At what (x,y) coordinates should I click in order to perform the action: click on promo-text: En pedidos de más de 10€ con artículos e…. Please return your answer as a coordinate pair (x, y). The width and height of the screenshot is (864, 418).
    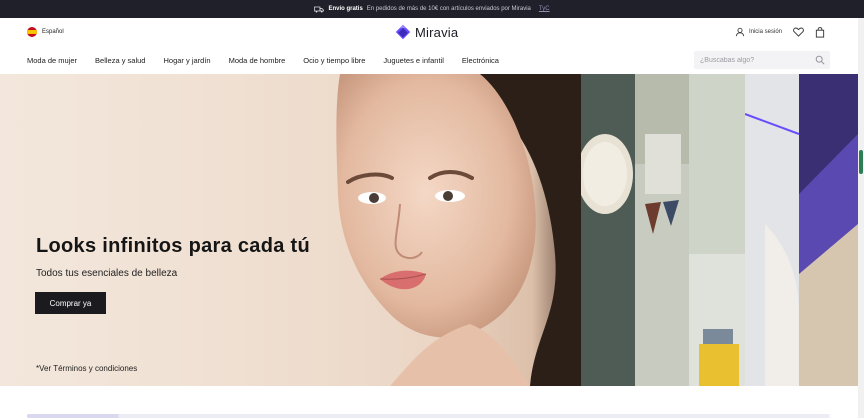
    Looking at the image, I should click on (448, 9).